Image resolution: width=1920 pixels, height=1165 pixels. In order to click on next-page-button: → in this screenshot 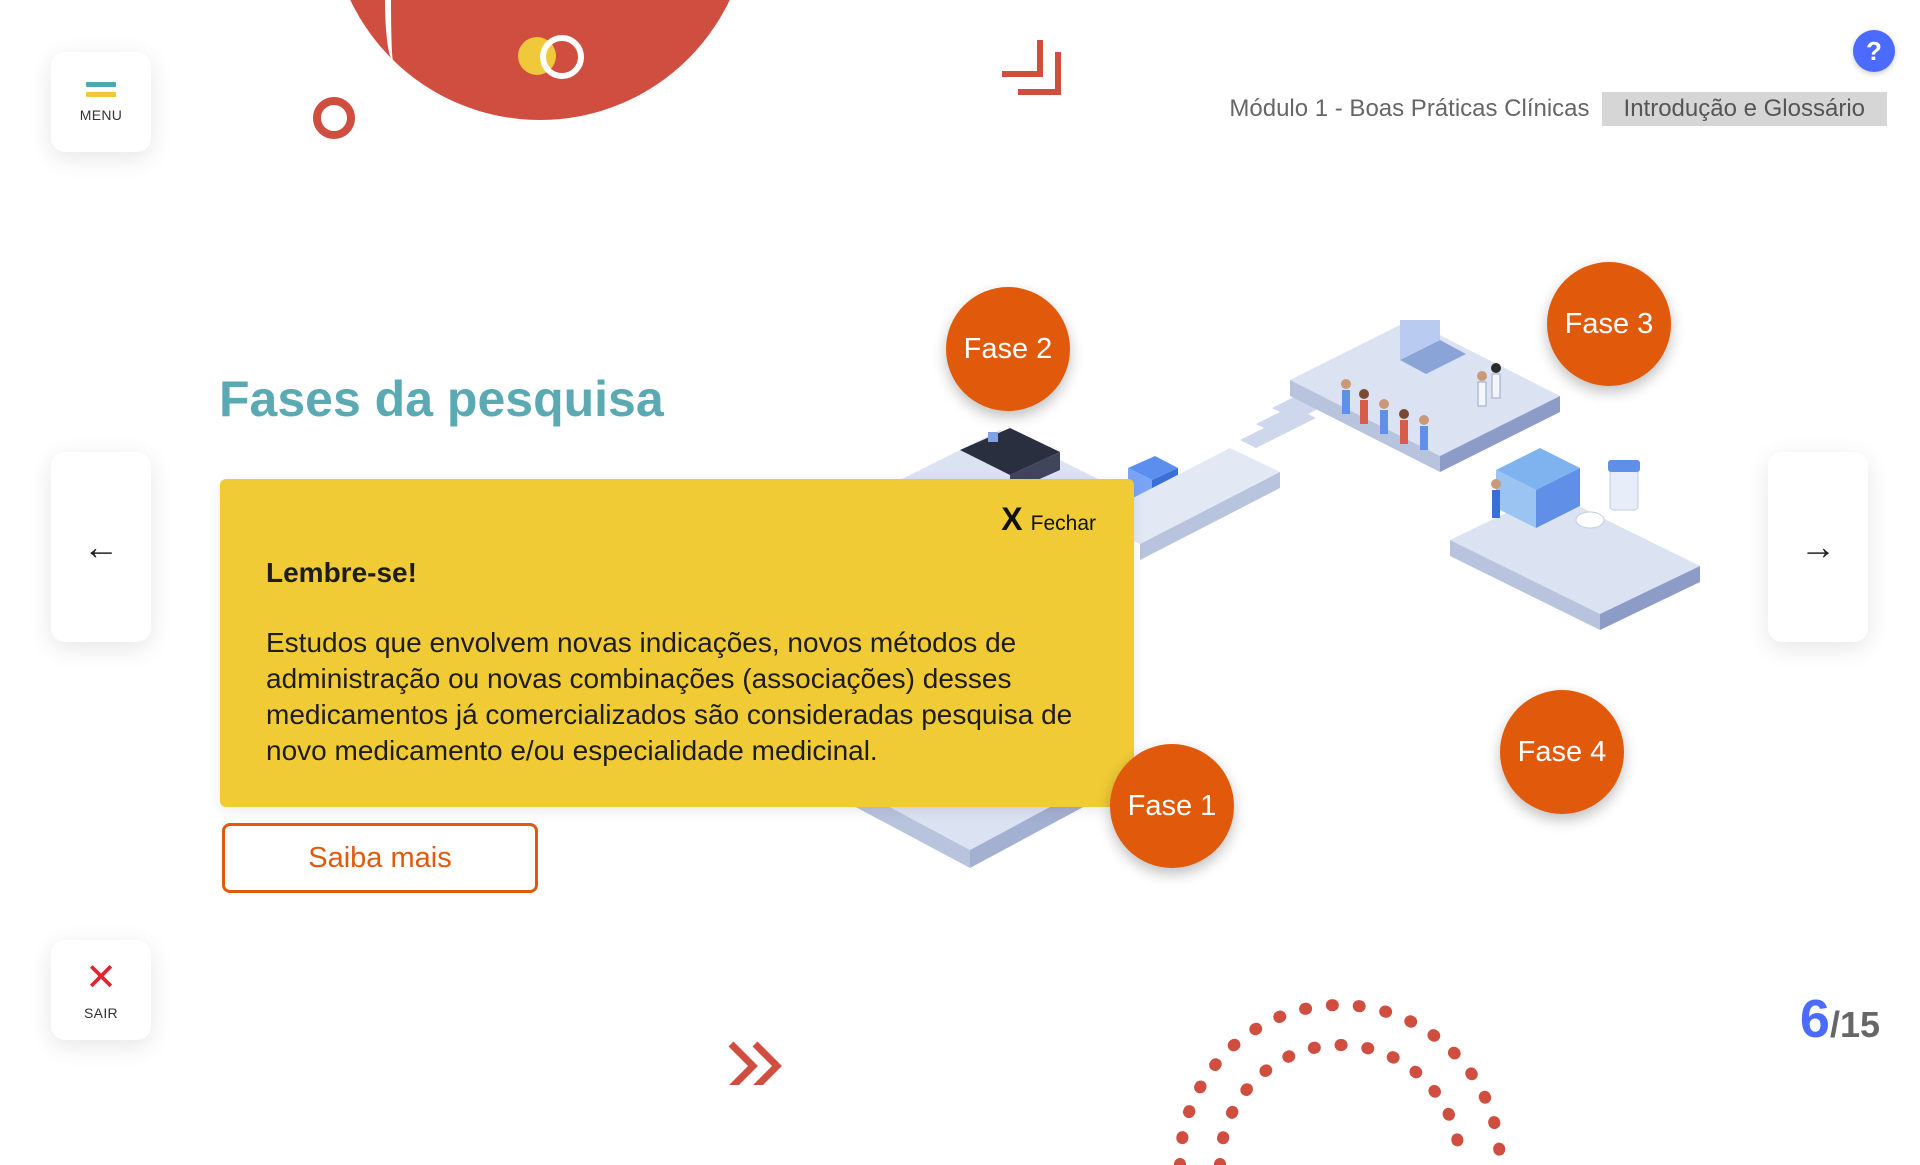, I will do `click(1818, 547)`.